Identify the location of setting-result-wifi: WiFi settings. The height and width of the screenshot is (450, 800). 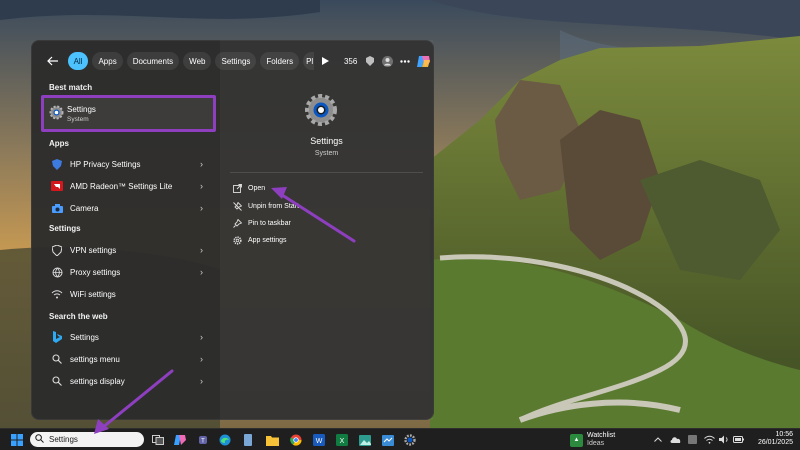
(128, 294).